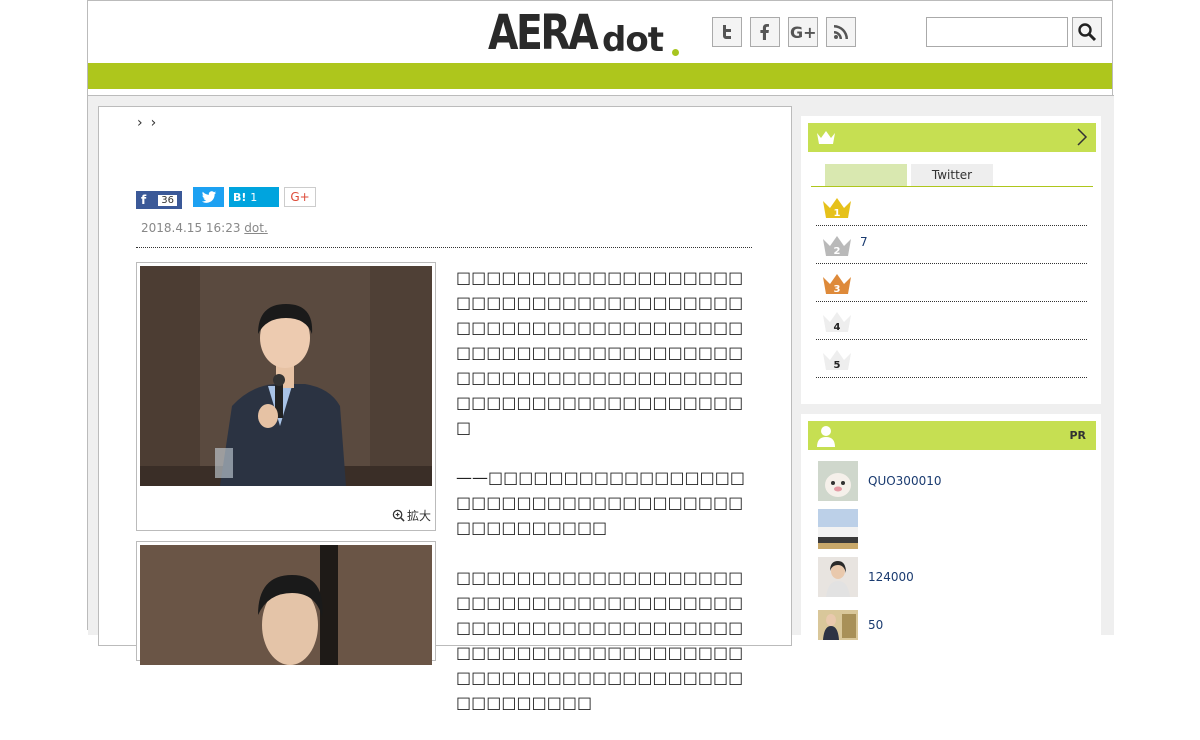  I want to click on aera-dot-logo: AERA dot, so click(585, 33).